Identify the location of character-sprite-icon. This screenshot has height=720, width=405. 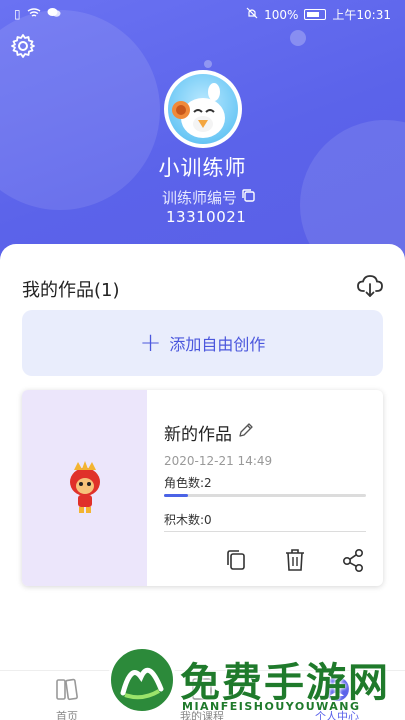
(85, 487).